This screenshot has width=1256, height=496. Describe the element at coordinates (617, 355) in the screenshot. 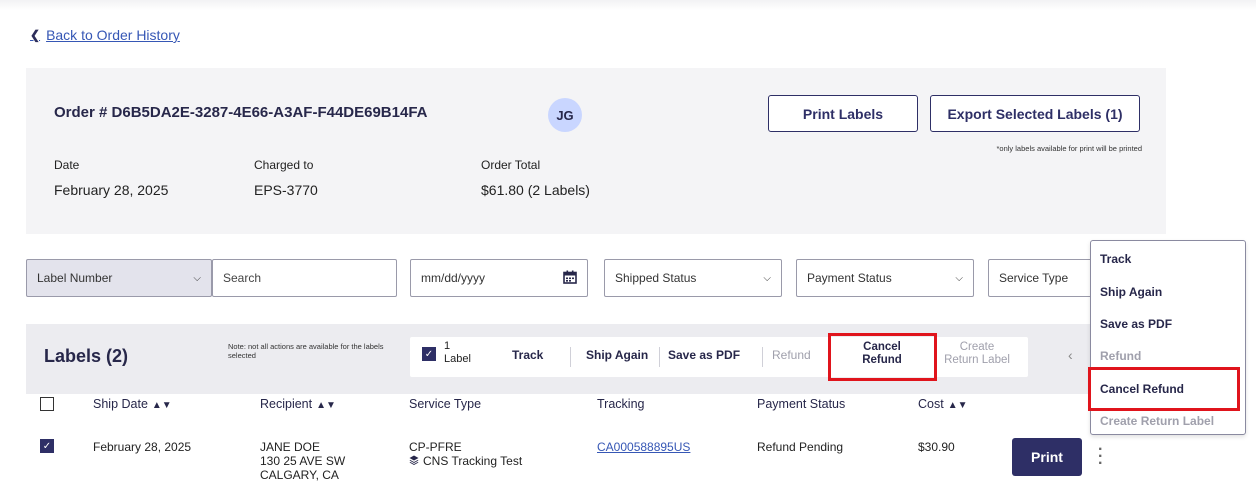

I see `ship-again-action: Ship Again` at that location.